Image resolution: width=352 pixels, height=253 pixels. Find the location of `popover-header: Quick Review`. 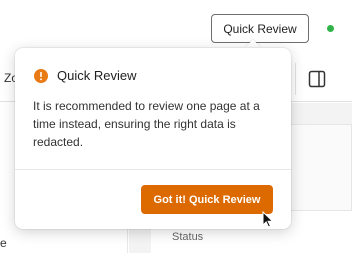

popover-header: Quick Review is located at coordinates (85, 75).